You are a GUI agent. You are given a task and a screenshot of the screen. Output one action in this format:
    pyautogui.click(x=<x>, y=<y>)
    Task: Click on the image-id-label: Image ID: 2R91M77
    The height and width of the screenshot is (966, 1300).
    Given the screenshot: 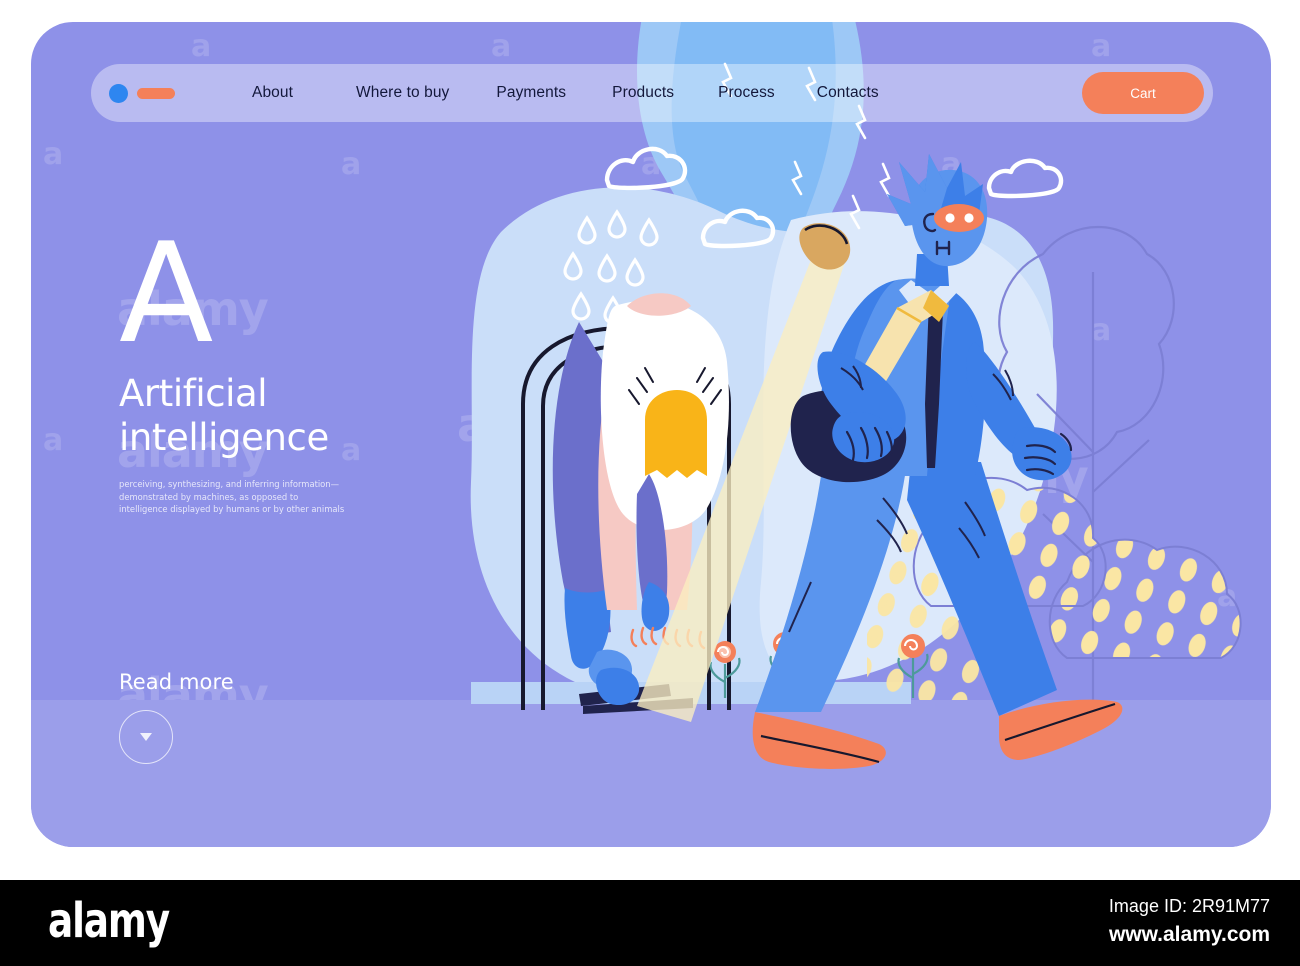 What is the action you would take?
    pyautogui.click(x=1189, y=906)
    